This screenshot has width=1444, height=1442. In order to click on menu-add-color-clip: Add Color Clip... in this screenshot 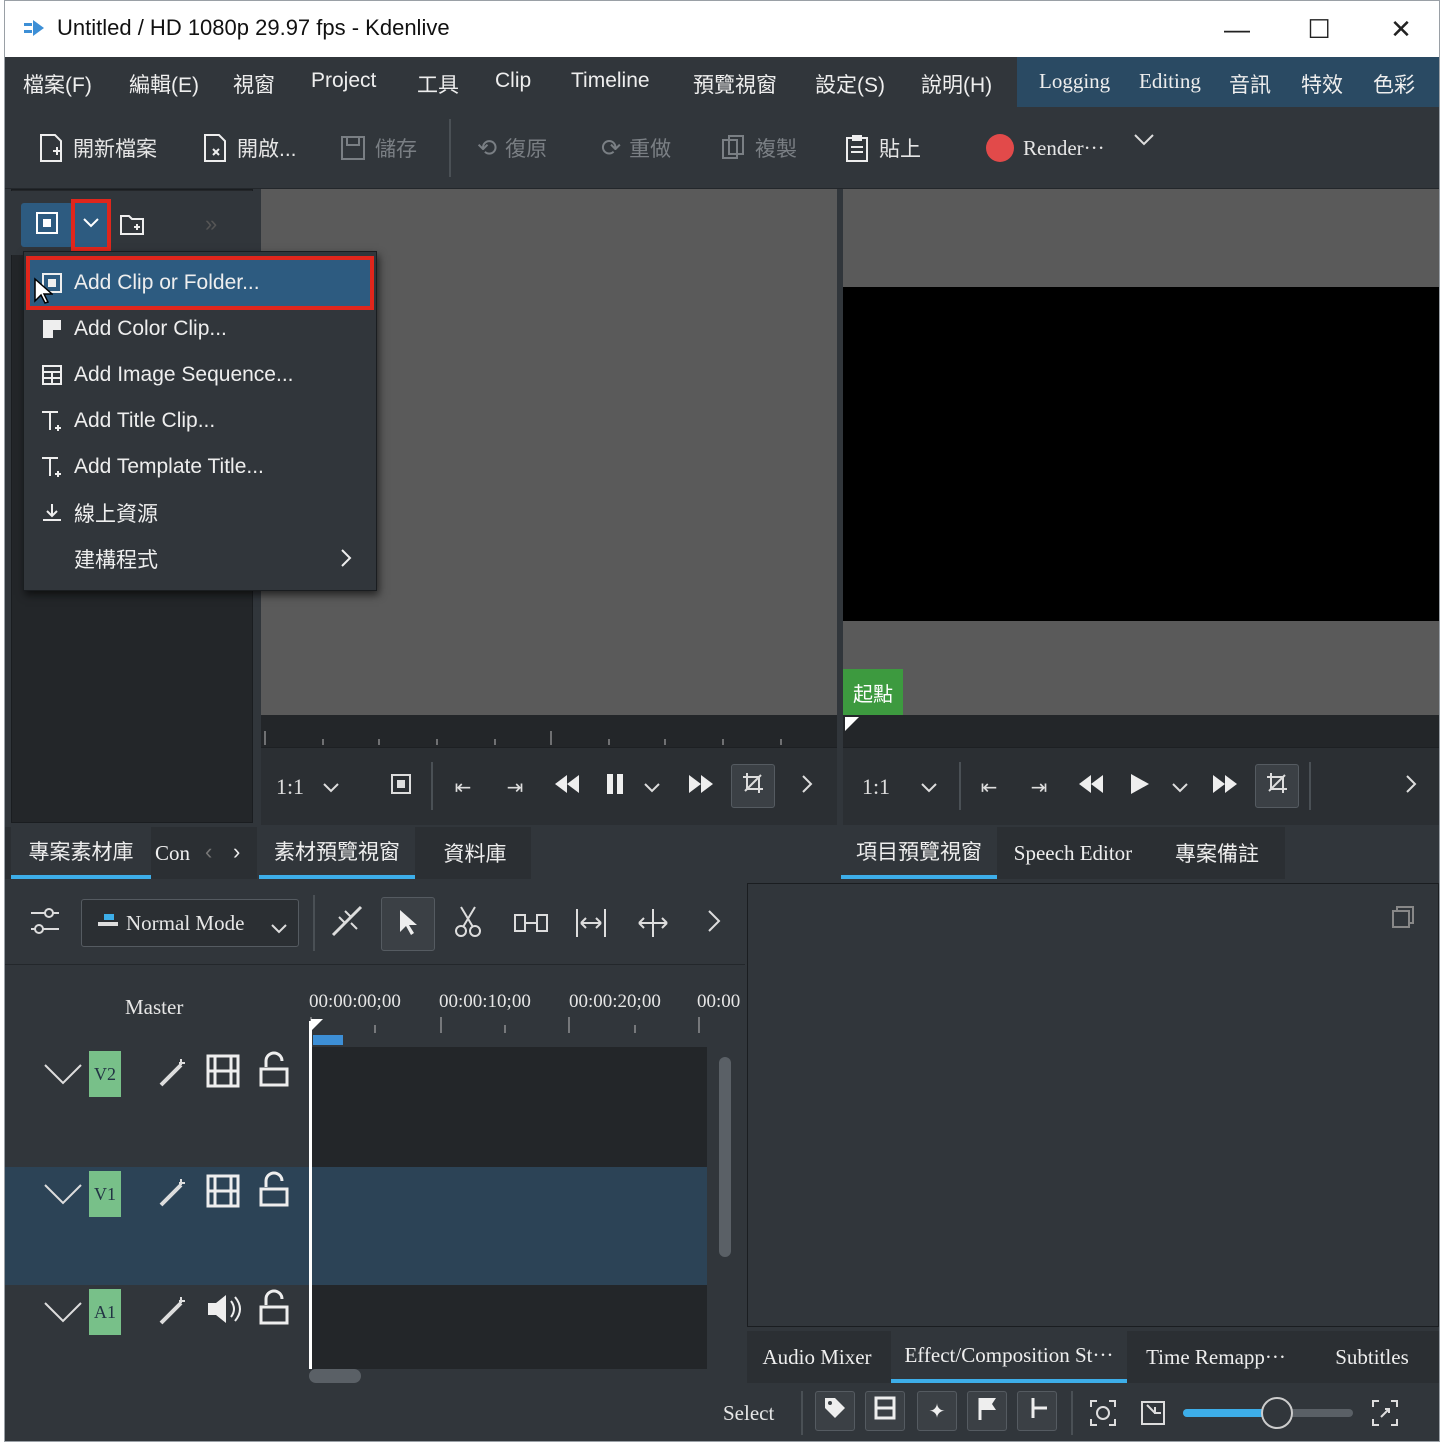, I will do `click(200, 329)`.